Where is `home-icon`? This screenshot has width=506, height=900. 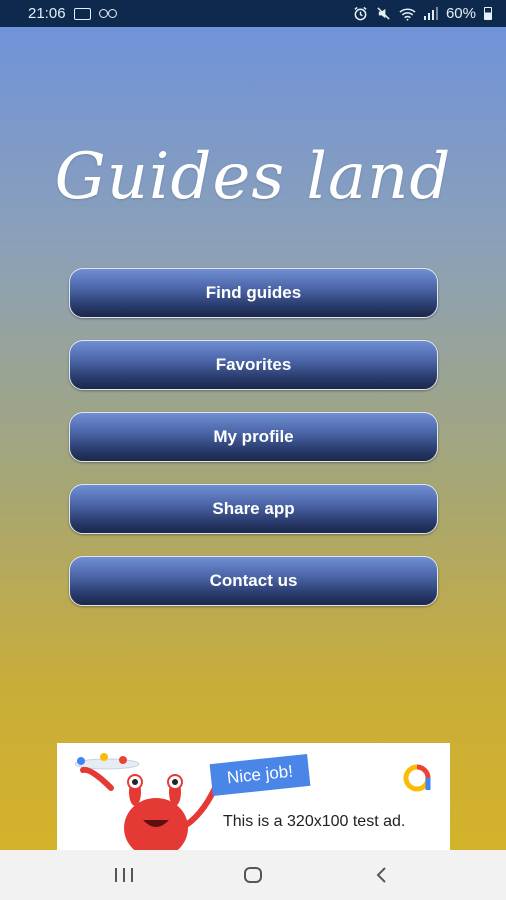
home-icon is located at coordinates (252, 875).